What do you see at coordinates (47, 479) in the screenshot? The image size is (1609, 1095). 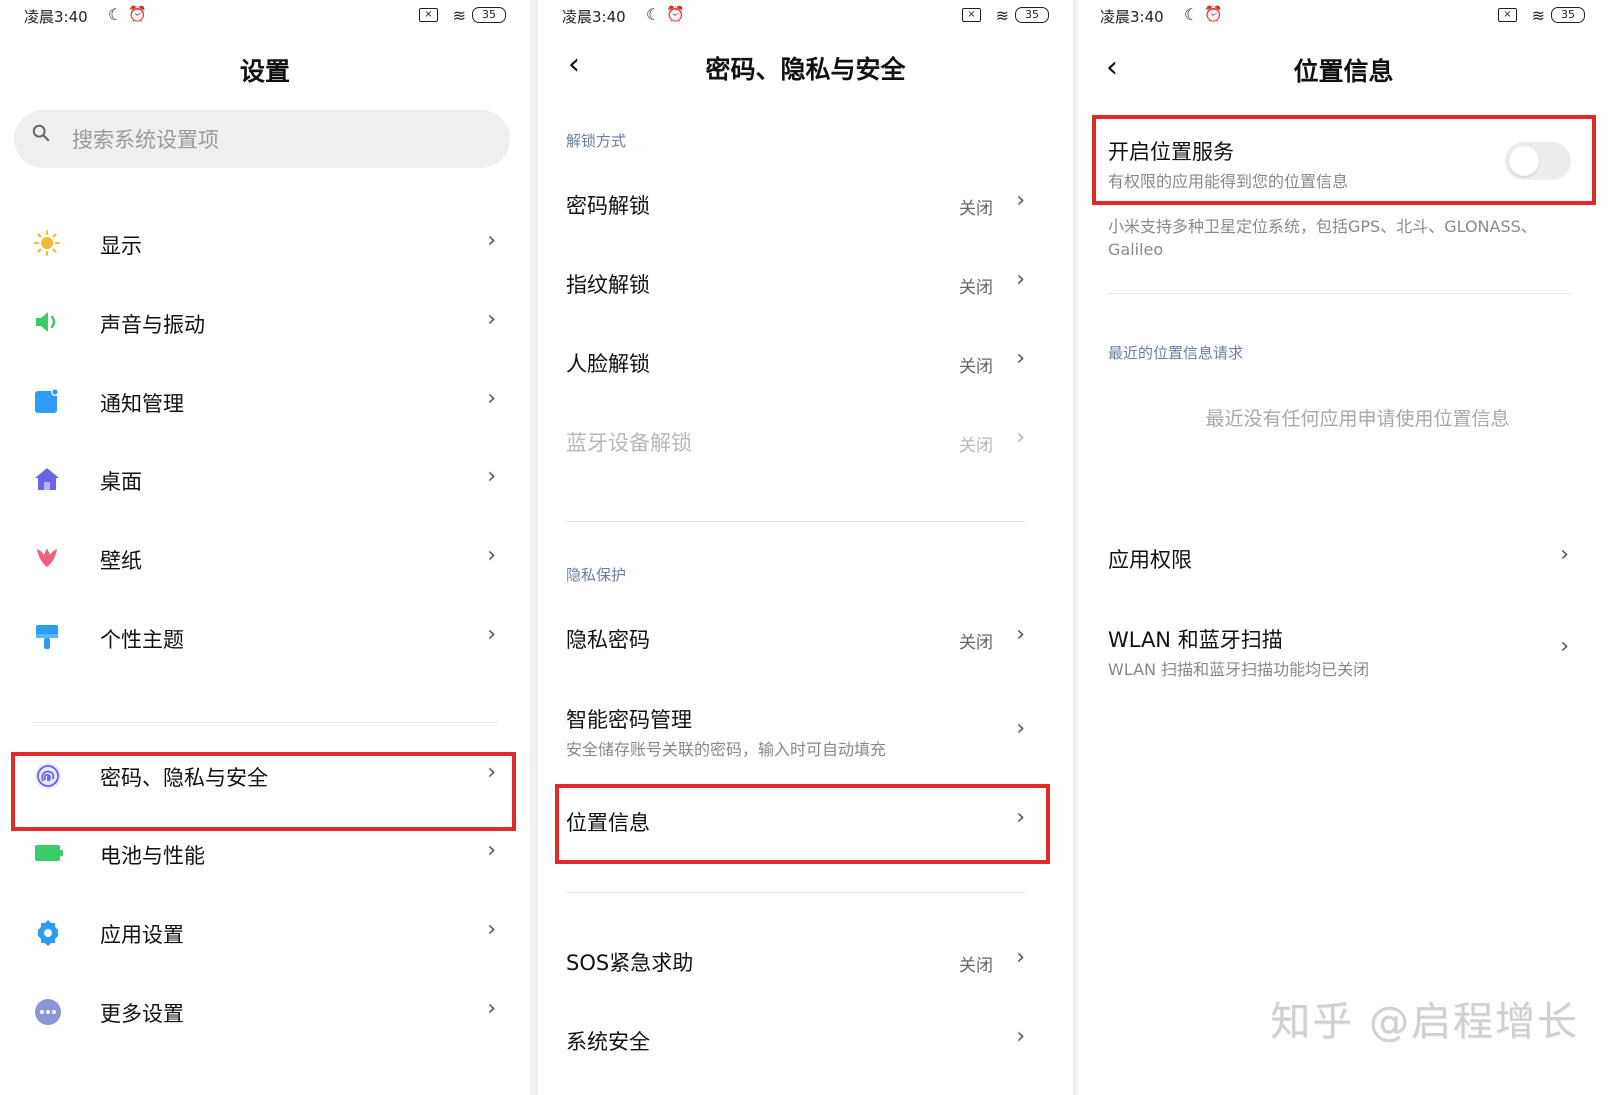 I see `home-icon` at bounding box center [47, 479].